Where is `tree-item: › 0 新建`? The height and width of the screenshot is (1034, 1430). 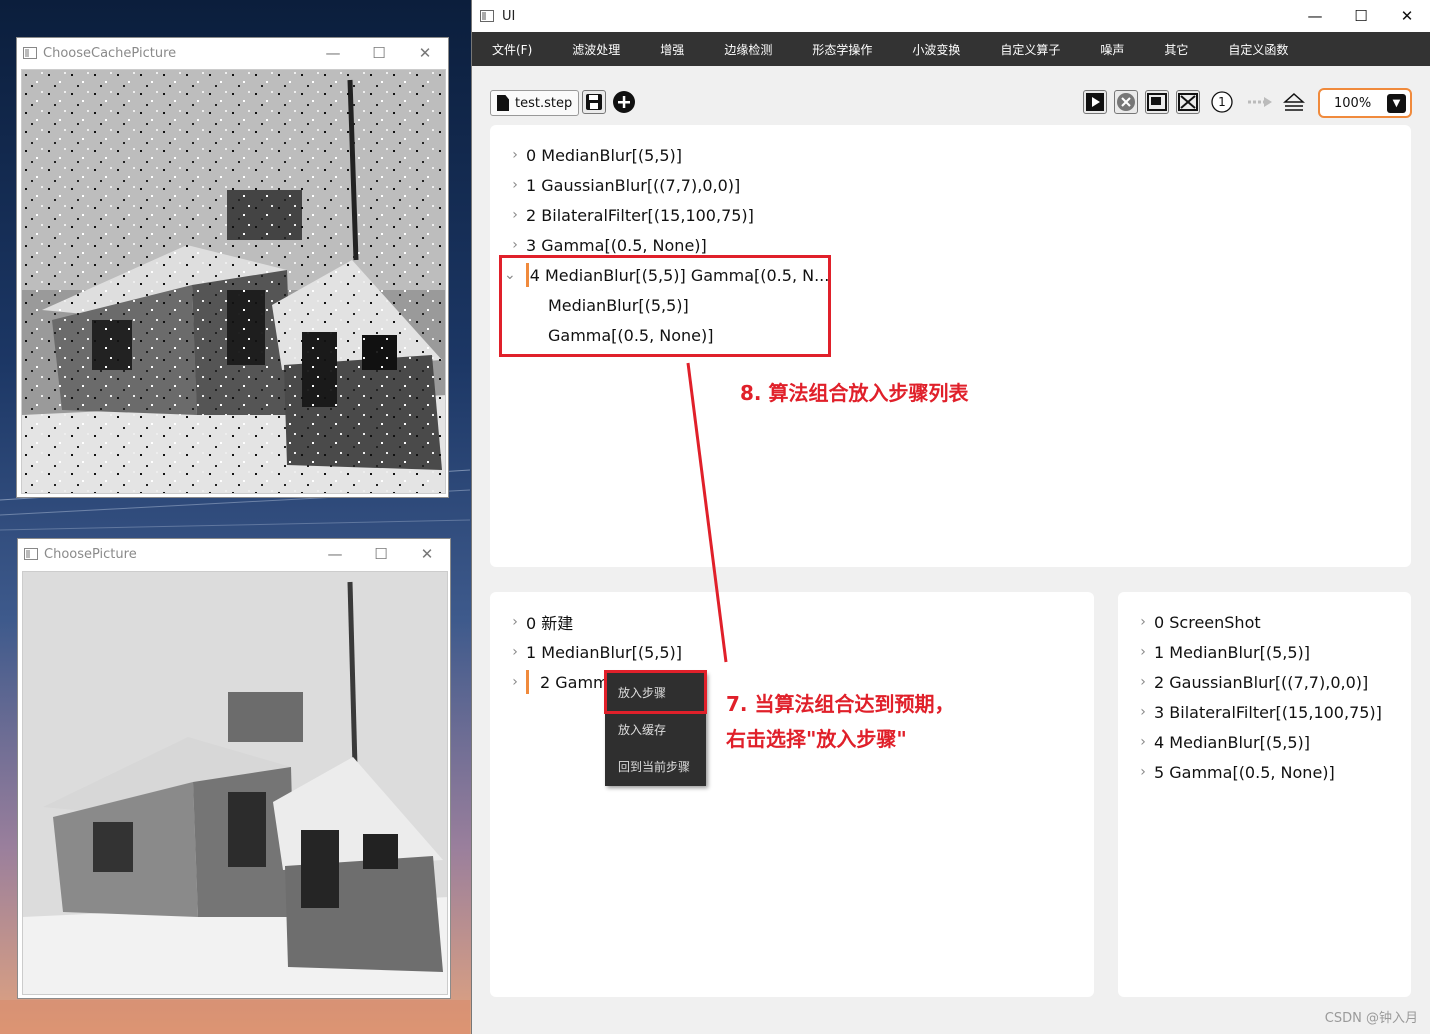
tree-item: › 0 新建 is located at coordinates (538, 622).